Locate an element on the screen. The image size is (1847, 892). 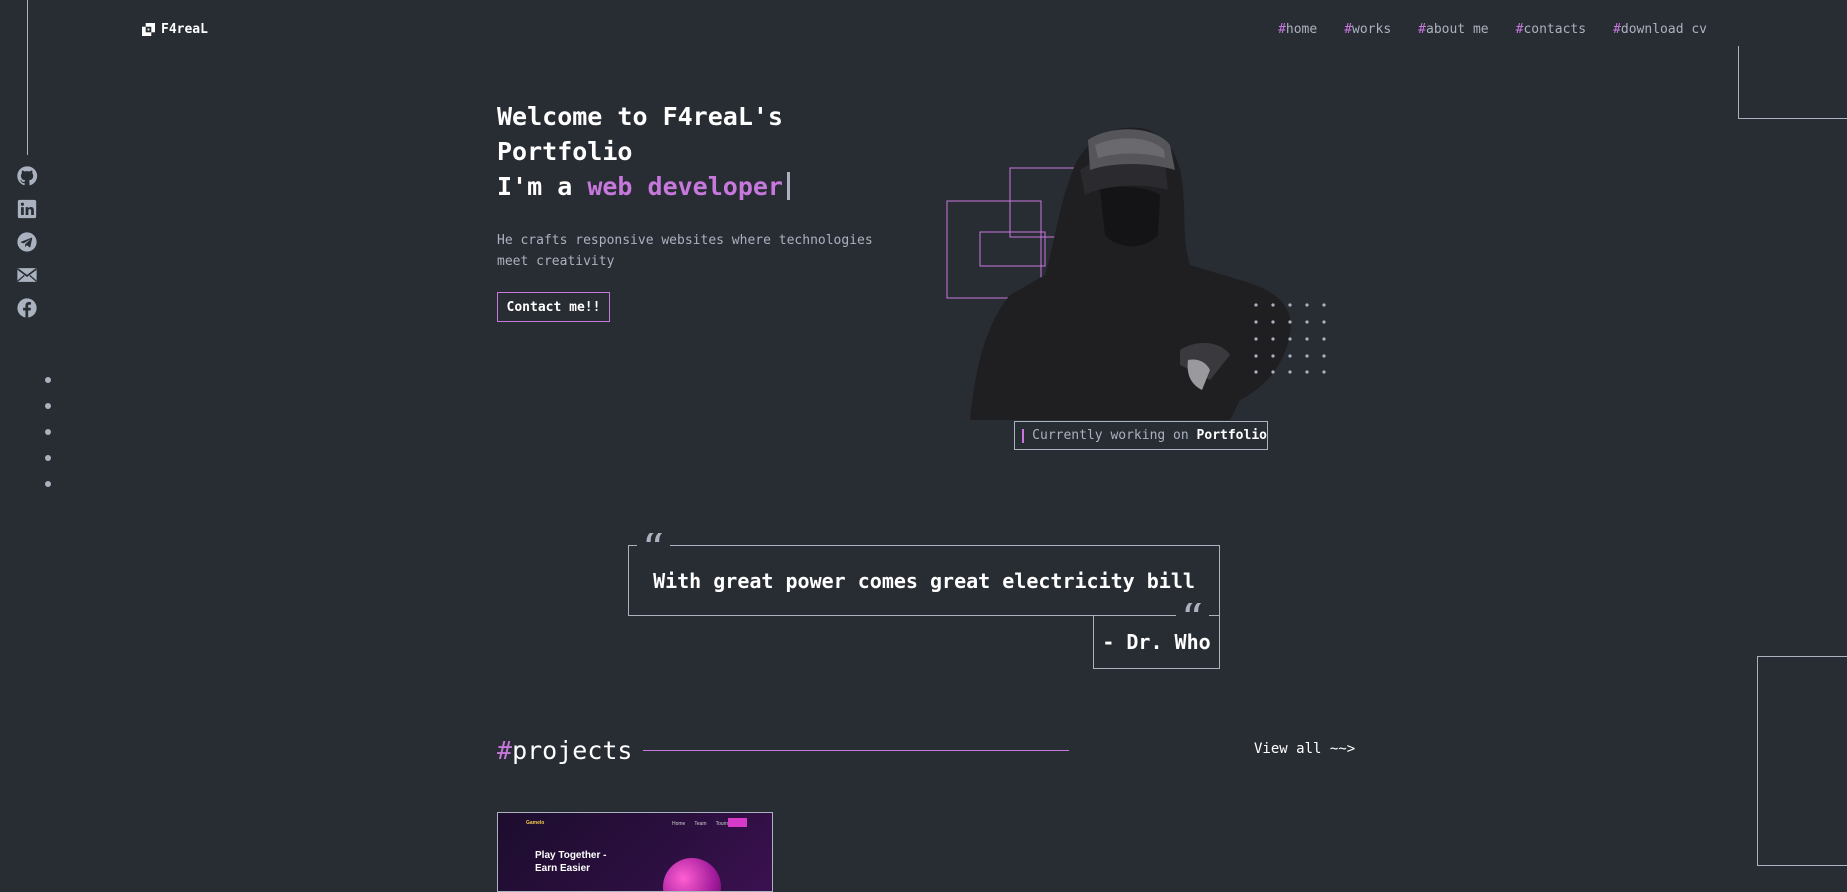
facebook-icon is located at coordinates (27, 308).